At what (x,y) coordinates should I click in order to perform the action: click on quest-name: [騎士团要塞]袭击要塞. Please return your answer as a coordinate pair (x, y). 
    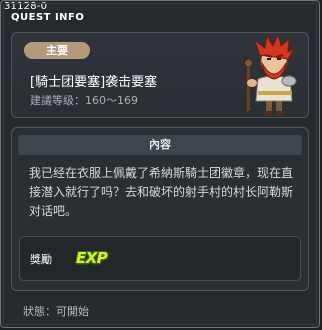
    Looking at the image, I should click on (94, 82).